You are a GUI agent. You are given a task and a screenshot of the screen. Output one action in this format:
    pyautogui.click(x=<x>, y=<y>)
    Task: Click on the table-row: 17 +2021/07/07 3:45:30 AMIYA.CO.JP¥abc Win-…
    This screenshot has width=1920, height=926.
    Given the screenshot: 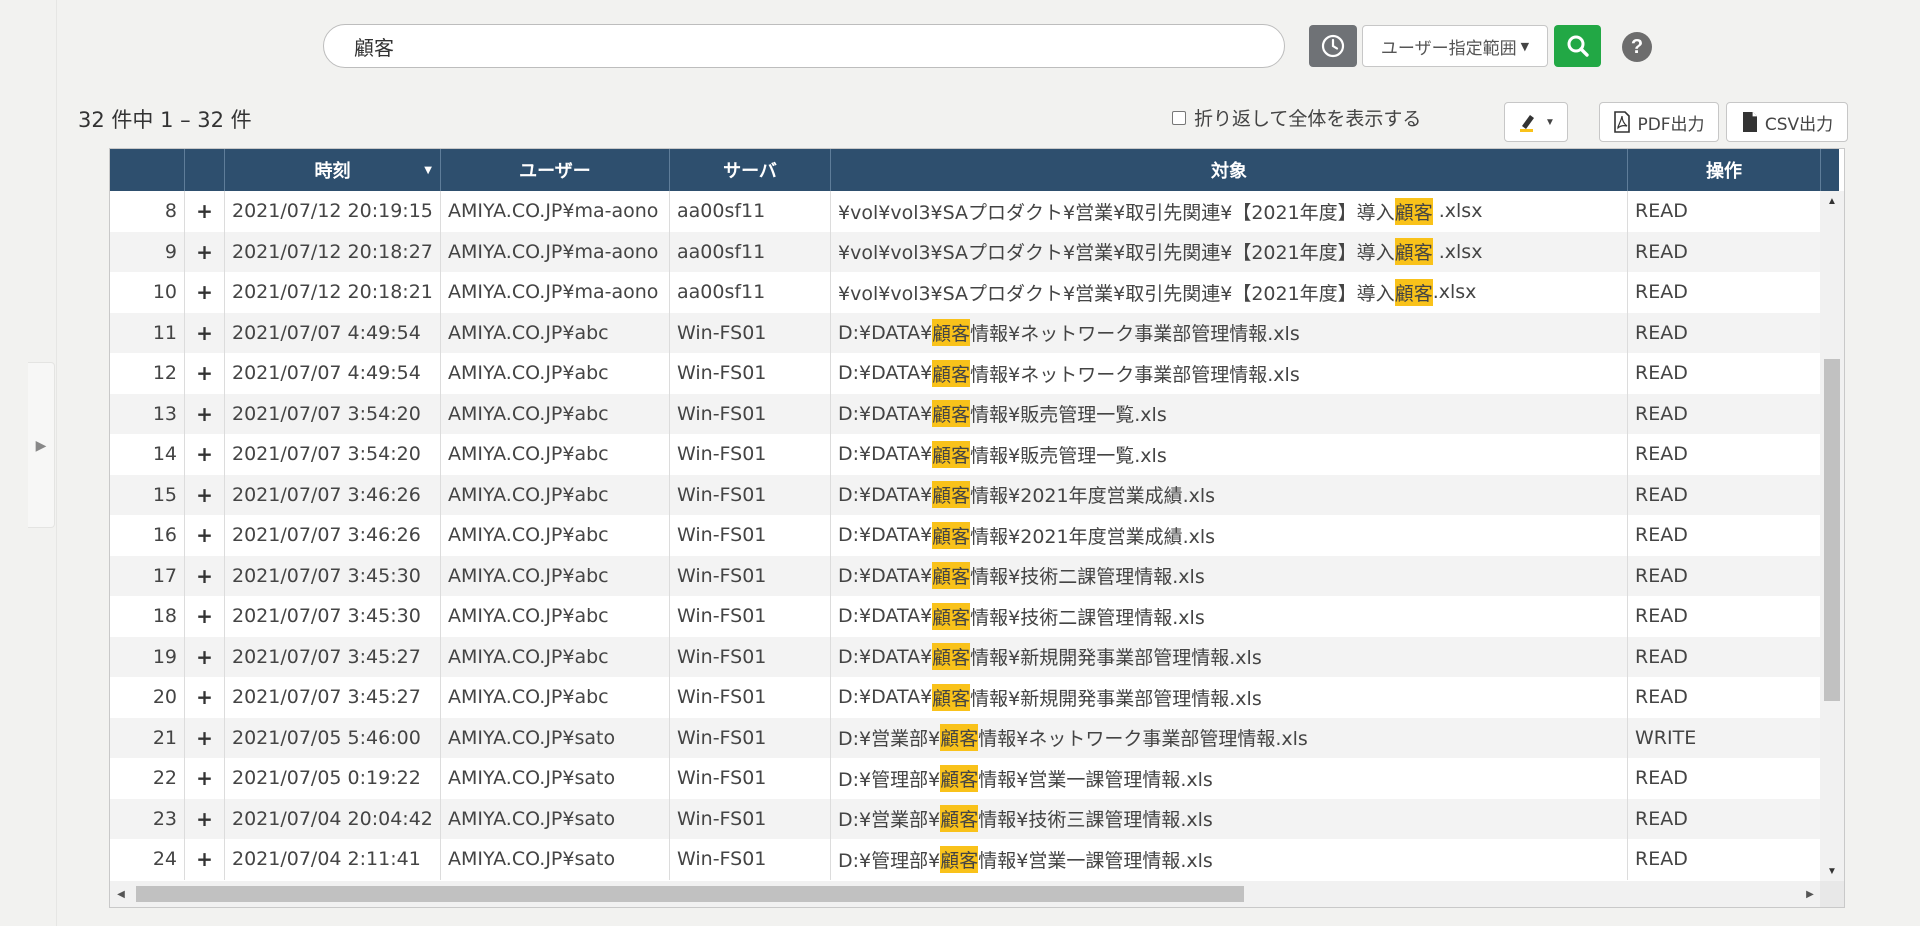 What is the action you would take?
    pyautogui.click(x=965, y=575)
    